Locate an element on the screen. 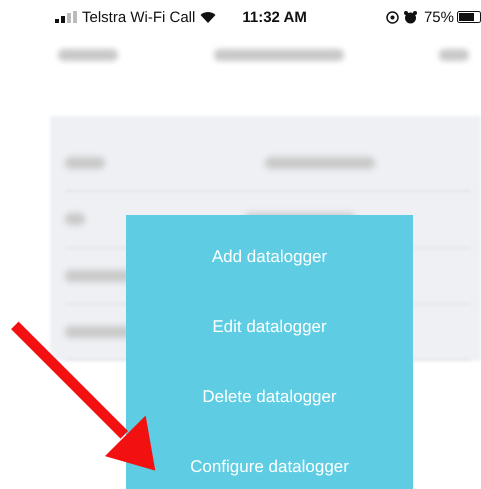 This screenshot has width=481, height=489. wifi-icon is located at coordinates (208, 17).